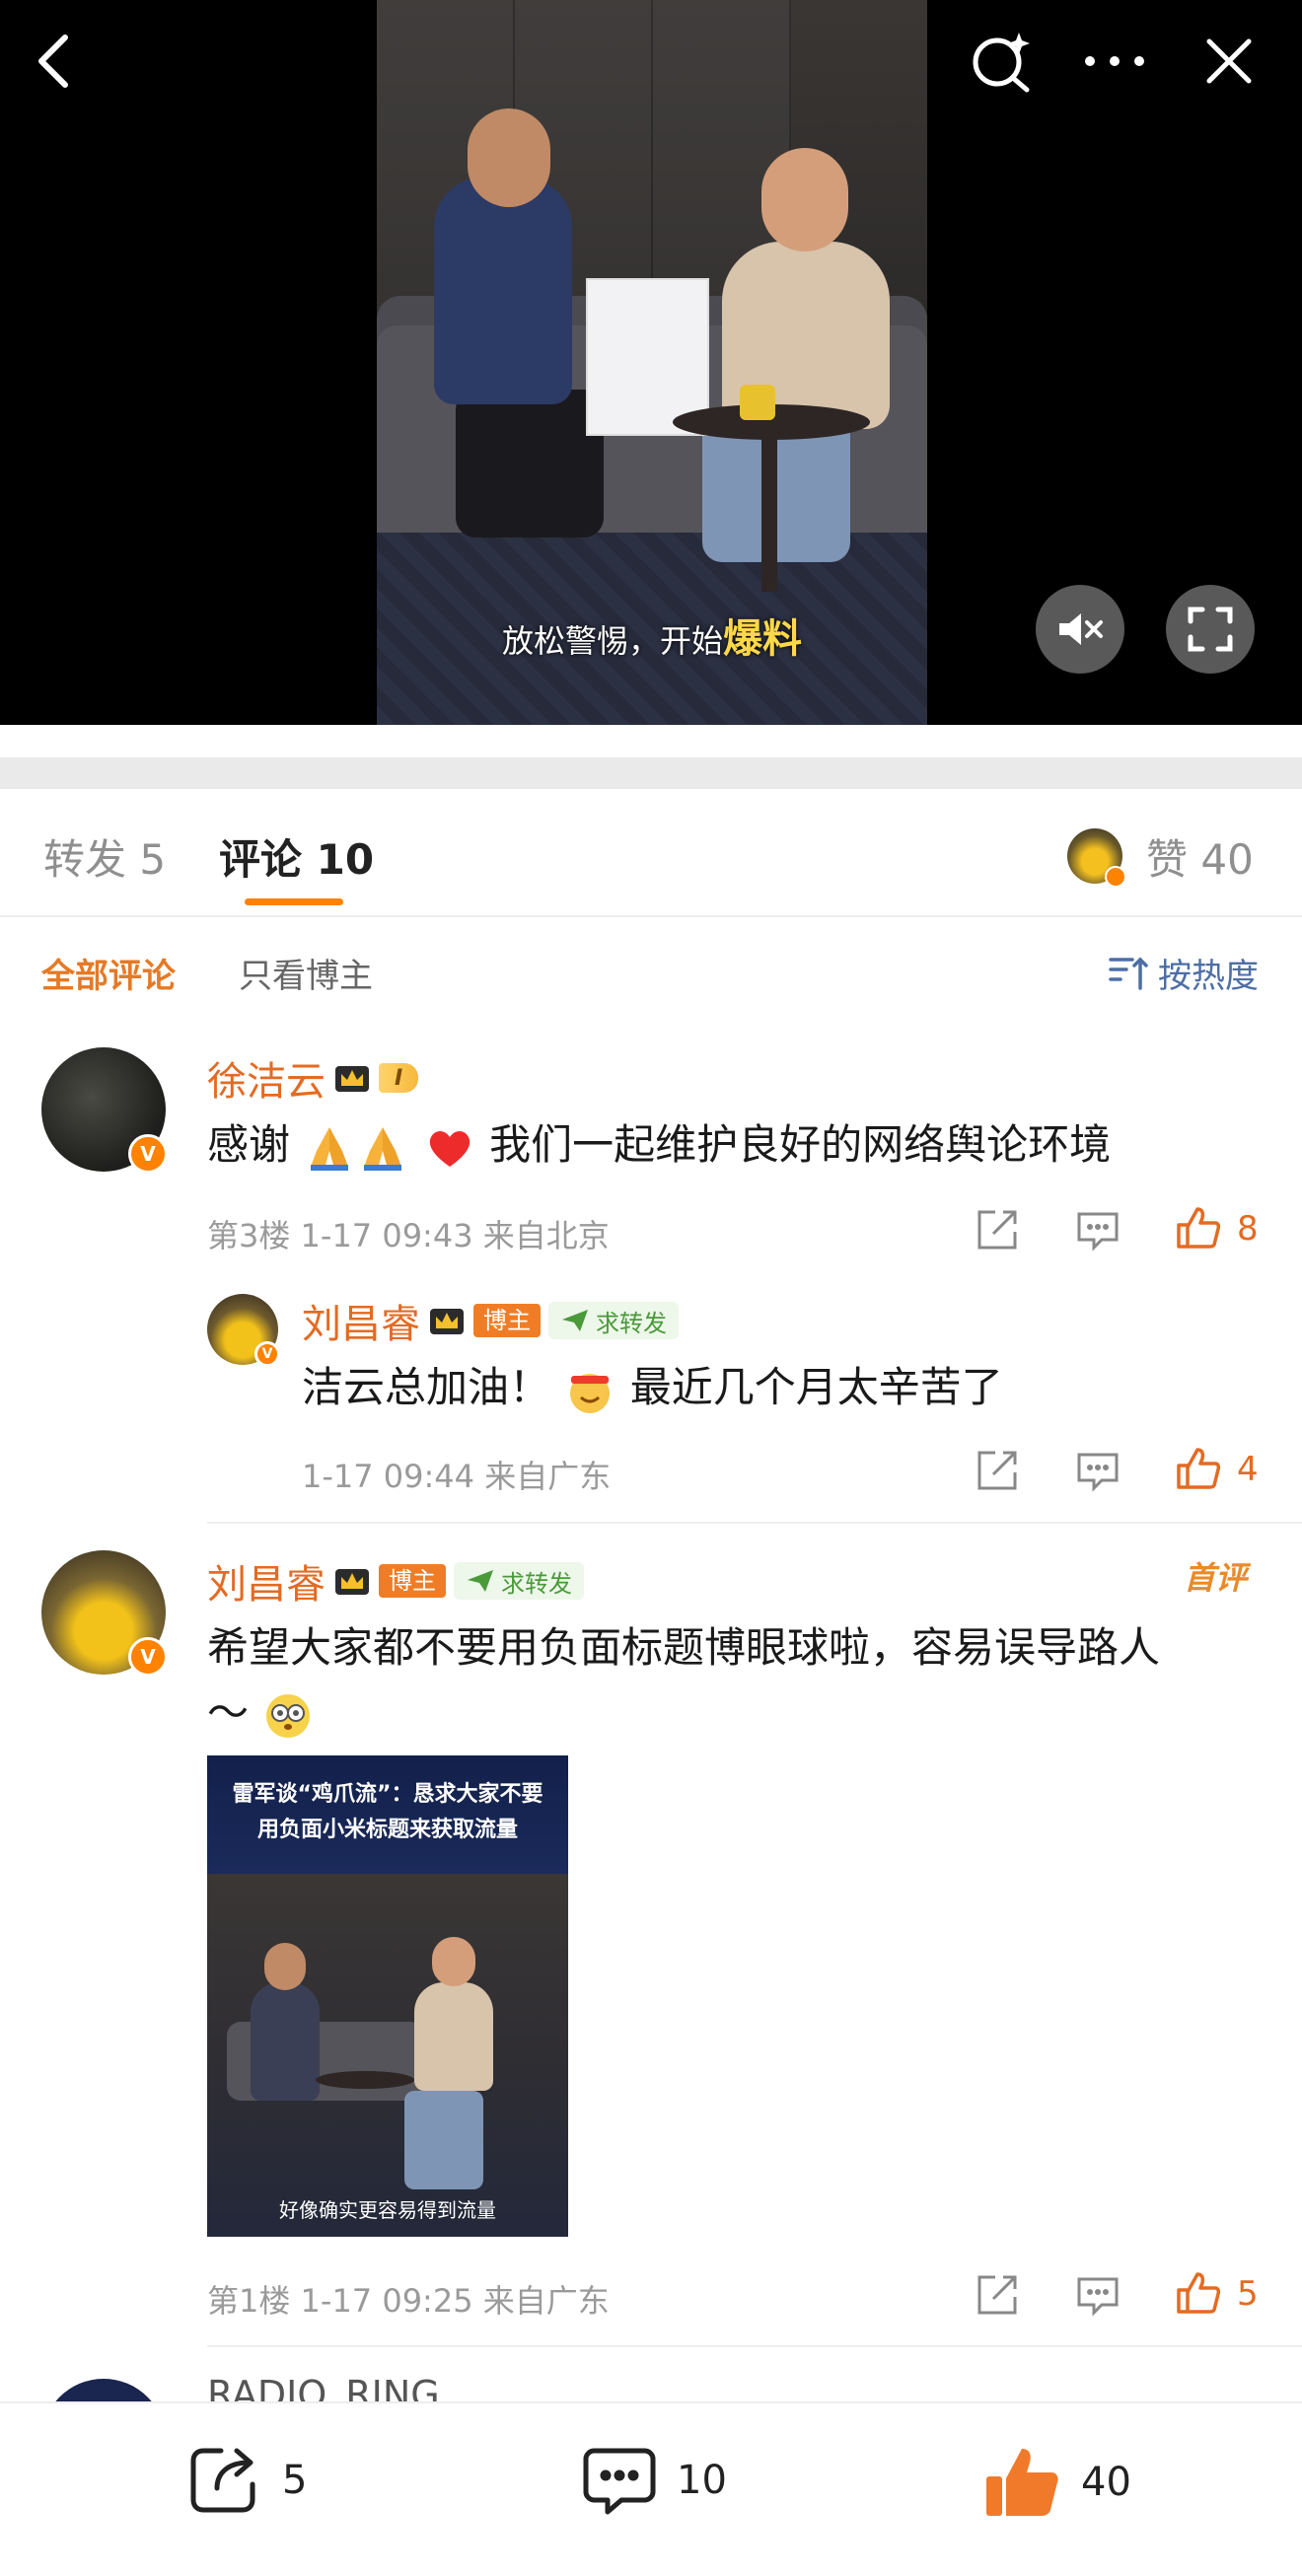 The height and width of the screenshot is (2576, 1302). Describe the element at coordinates (449, 1148) in the screenshot. I see `heart-emoji-icon` at that location.